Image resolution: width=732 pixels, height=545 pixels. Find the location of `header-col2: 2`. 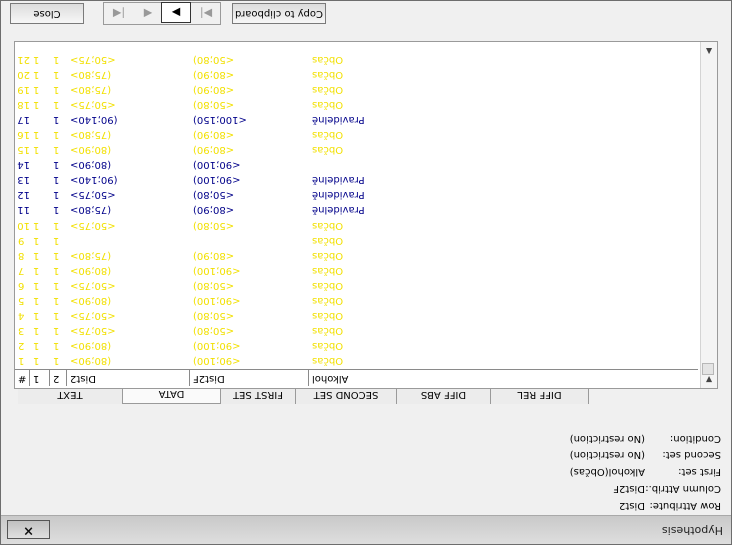

header-col2: 2 is located at coordinates (58, 378).